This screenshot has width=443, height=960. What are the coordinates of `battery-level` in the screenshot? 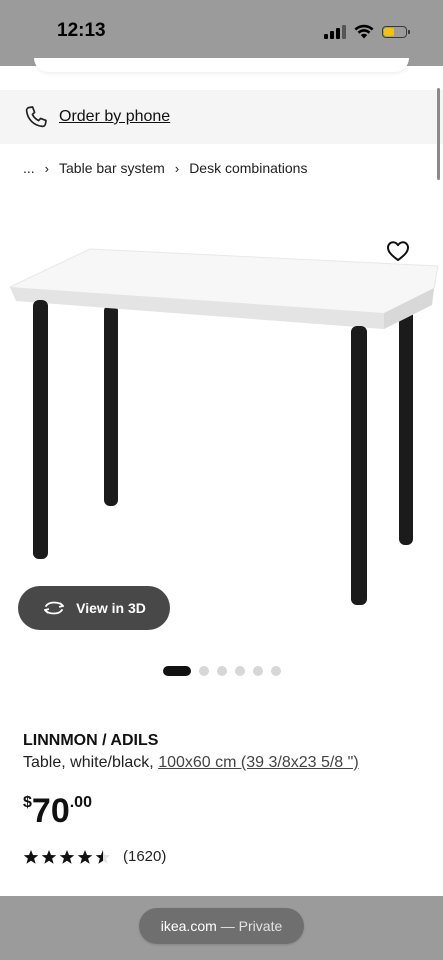 It's located at (389, 31).